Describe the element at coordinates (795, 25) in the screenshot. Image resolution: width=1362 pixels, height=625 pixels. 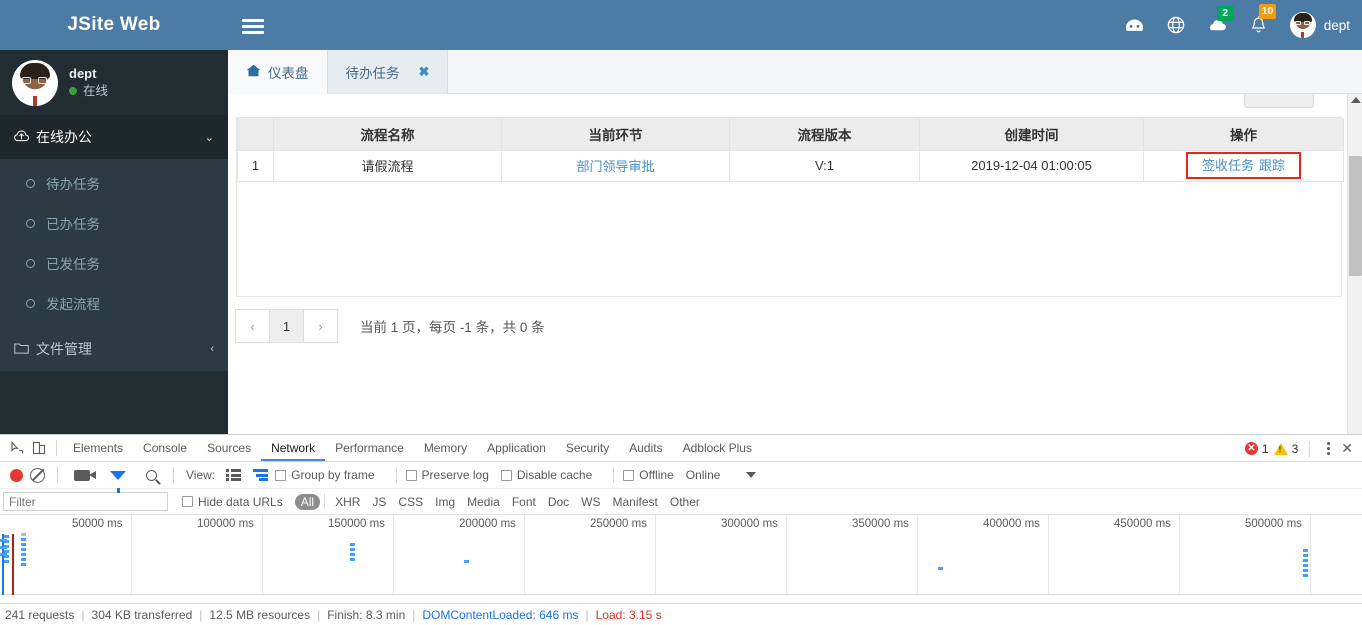
I see `topbar: 2 10 dept` at that location.